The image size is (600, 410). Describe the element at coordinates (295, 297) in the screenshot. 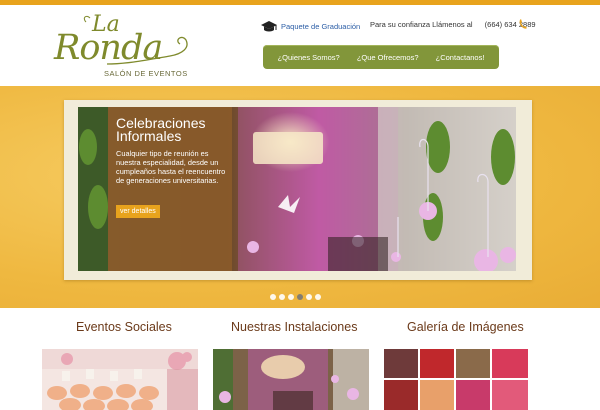

I see `slider-pagination` at that location.